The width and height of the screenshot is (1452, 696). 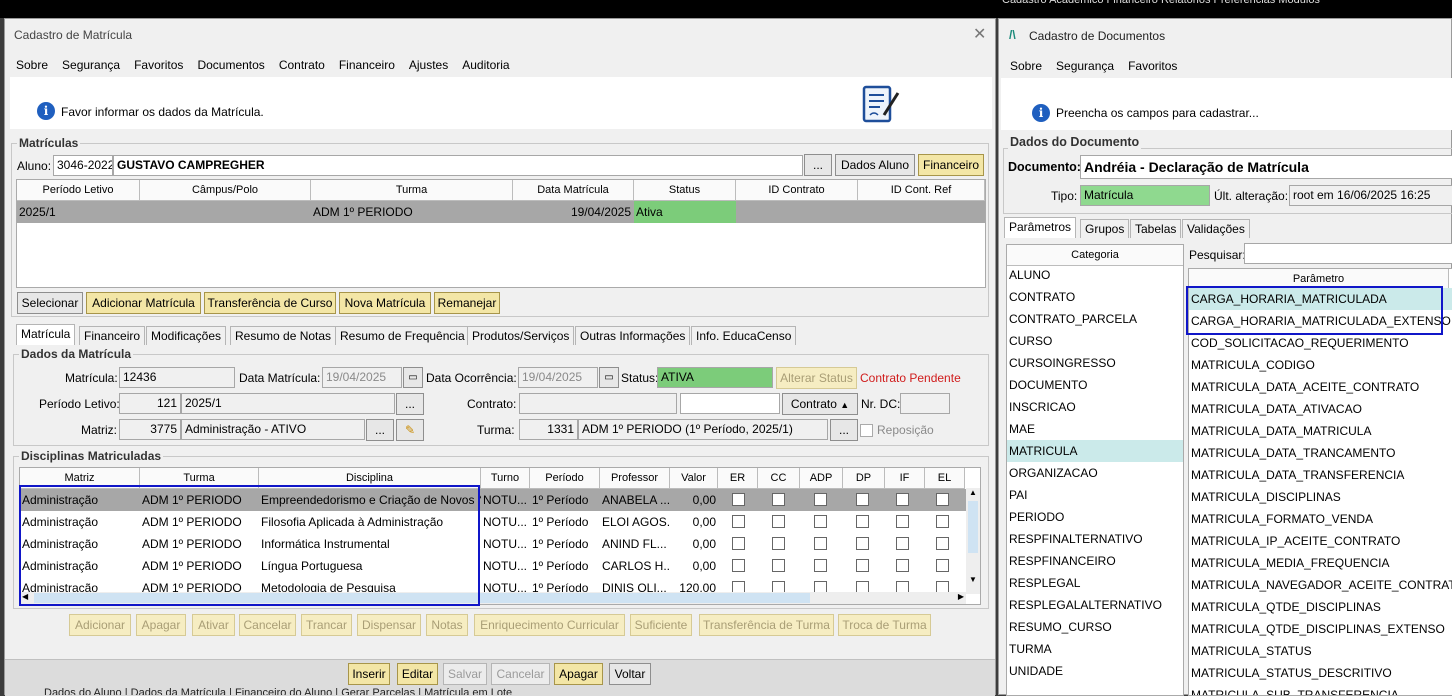 What do you see at coordinates (520, 674) in the screenshot?
I see `footer-cancelar-button: Cancelar` at bounding box center [520, 674].